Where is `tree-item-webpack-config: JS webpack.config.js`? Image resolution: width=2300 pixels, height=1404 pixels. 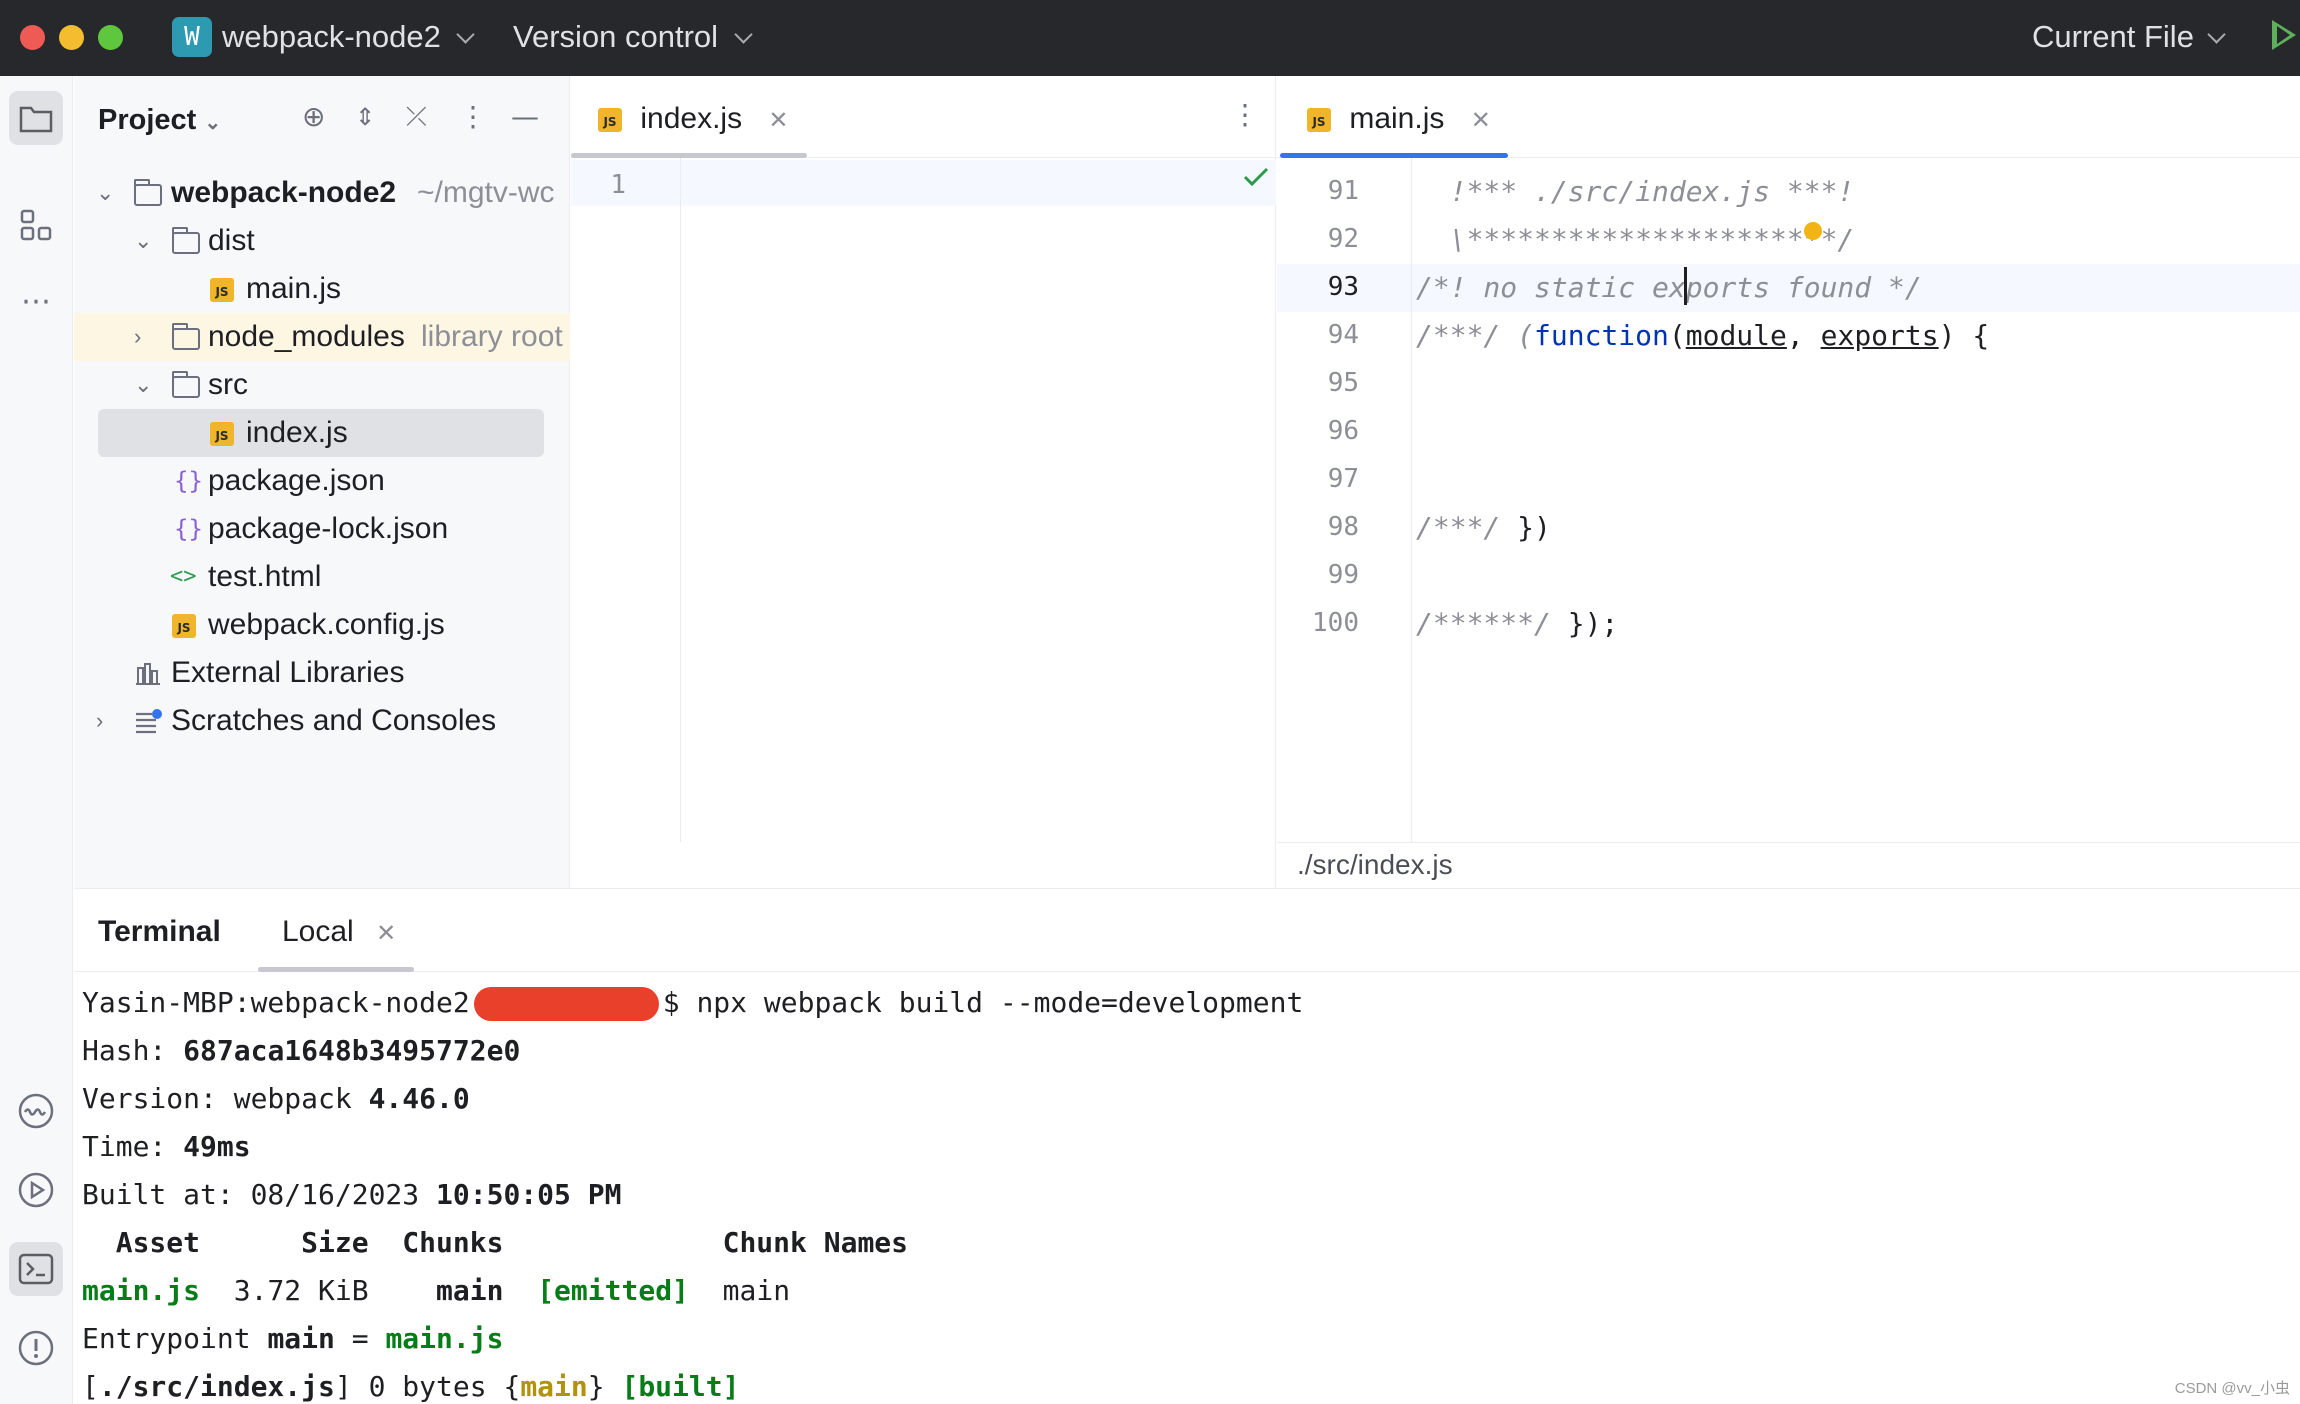
tree-item-webpack-config: JS webpack.config.js is located at coordinates (322, 625).